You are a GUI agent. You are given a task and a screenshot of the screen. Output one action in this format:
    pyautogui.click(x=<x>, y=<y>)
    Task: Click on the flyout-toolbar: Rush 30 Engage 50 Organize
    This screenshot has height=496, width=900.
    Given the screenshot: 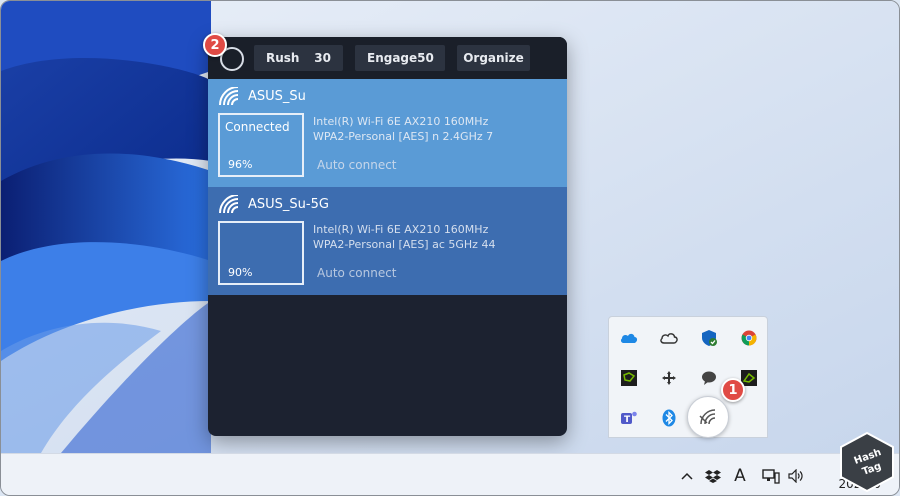 What is the action you would take?
    pyautogui.click(x=387, y=58)
    